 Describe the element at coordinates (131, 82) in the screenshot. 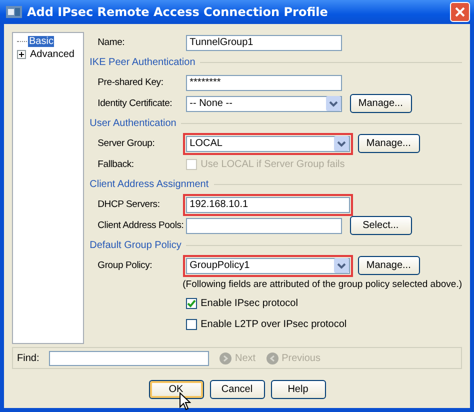

I see `field-label: Pre-shared Key:` at that location.